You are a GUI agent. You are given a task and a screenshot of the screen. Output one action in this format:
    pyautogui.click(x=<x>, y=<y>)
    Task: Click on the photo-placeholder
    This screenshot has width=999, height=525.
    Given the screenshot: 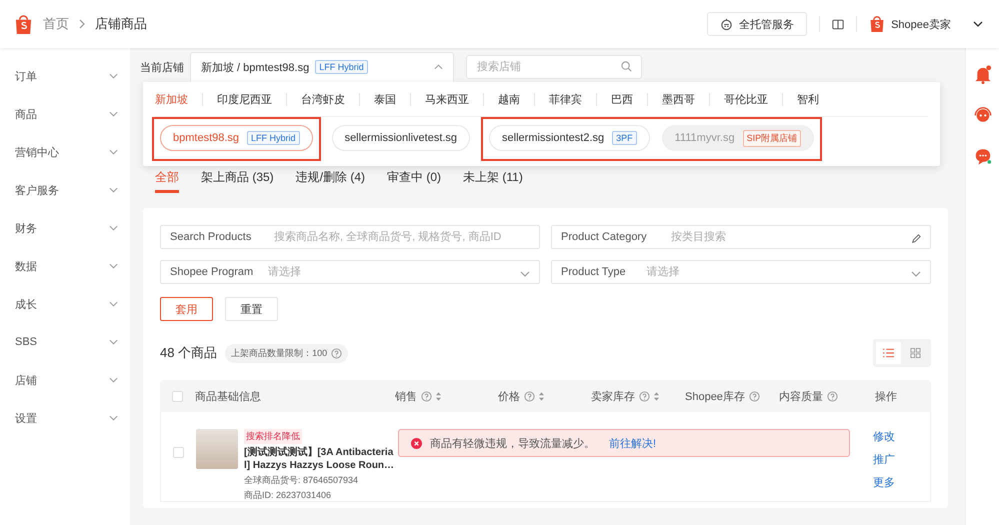 What is the action you would take?
    pyautogui.click(x=217, y=449)
    